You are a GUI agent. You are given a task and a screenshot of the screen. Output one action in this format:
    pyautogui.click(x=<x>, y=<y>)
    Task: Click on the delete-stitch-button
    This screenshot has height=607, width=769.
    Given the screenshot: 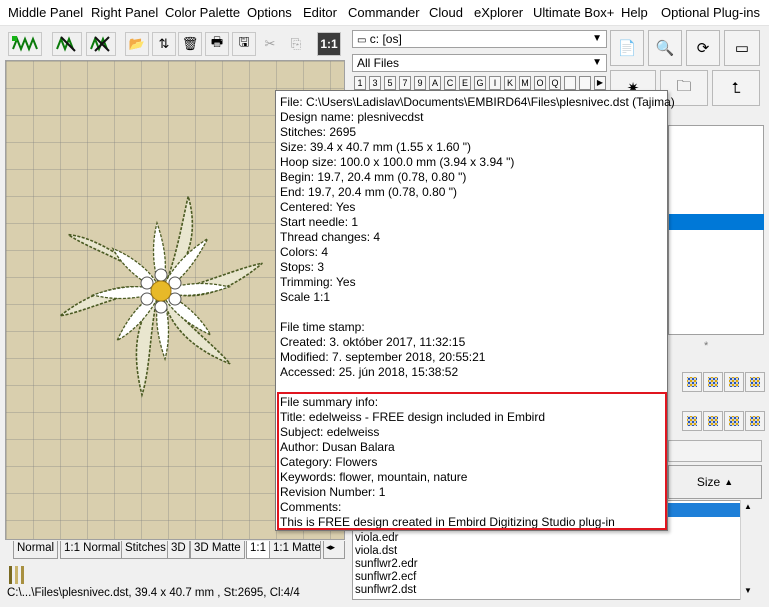 What is the action you would take?
    pyautogui.click(x=101, y=44)
    